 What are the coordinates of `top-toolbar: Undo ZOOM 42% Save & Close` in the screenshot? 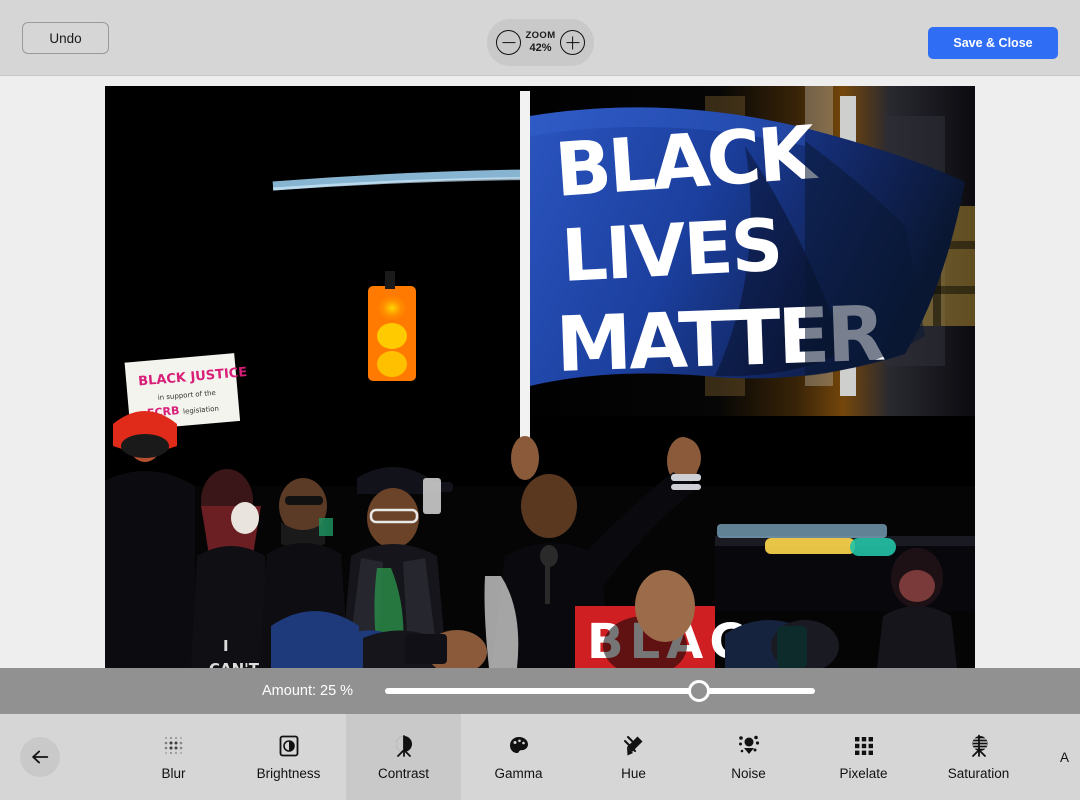 It's located at (540, 38).